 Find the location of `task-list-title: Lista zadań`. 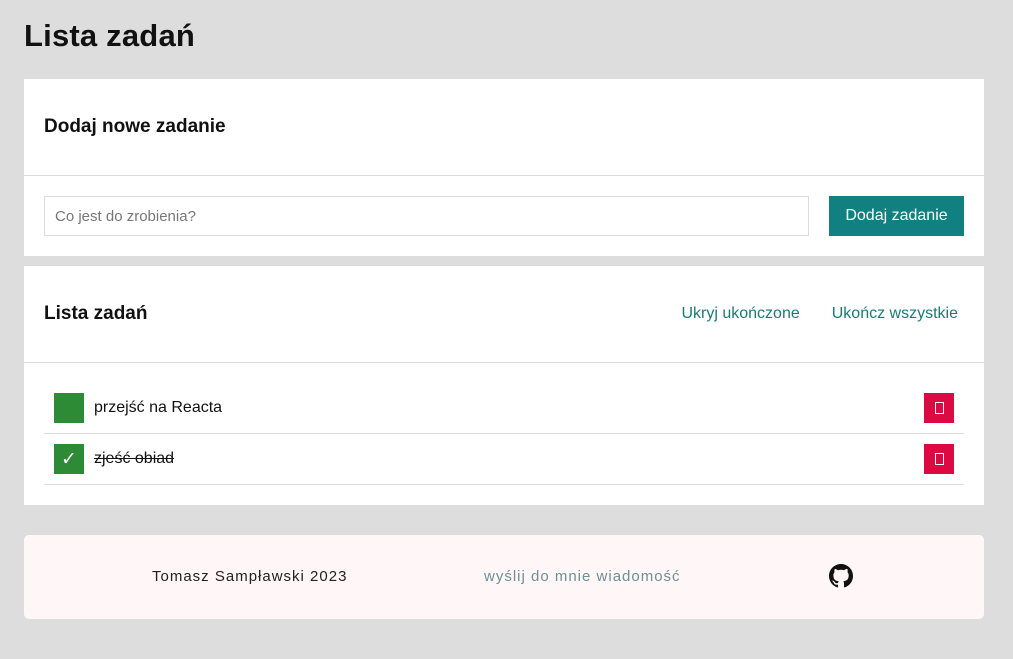

task-list-title: Lista zadań is located at coordinates (96, 313).